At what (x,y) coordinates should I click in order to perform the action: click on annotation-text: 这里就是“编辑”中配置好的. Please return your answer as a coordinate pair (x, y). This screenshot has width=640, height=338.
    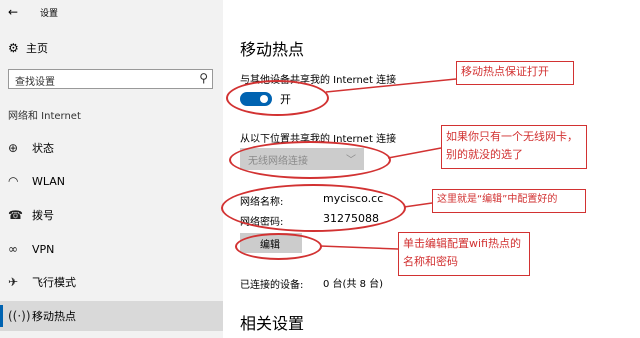
    Looking at the image, I should click on (497, 199).